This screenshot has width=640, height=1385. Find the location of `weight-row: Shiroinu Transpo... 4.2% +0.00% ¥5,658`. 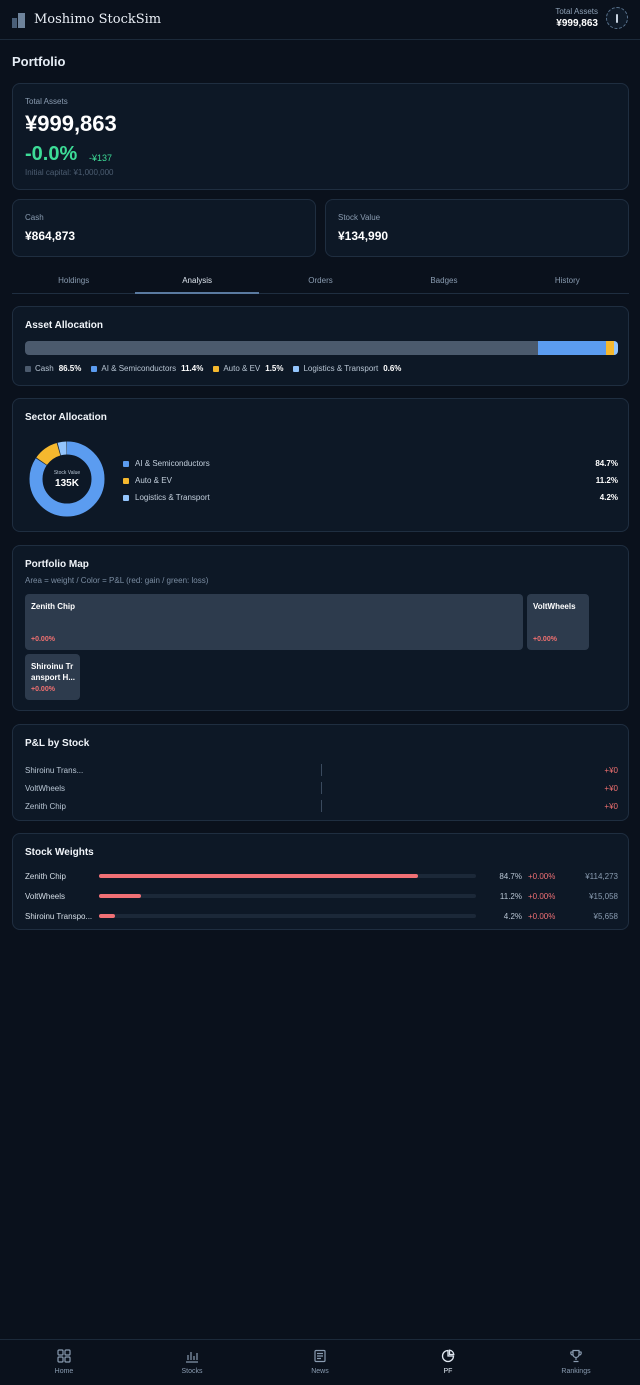

weight-row: Shiroinu Transpo... 4.2% +0.00% ¥5,658 is located at coordinates (321, 916).